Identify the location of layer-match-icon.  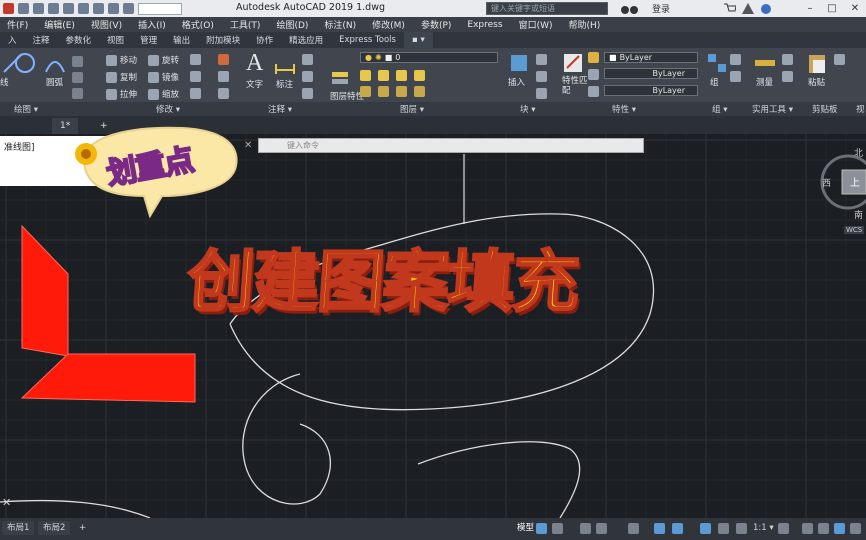
(365, 91).